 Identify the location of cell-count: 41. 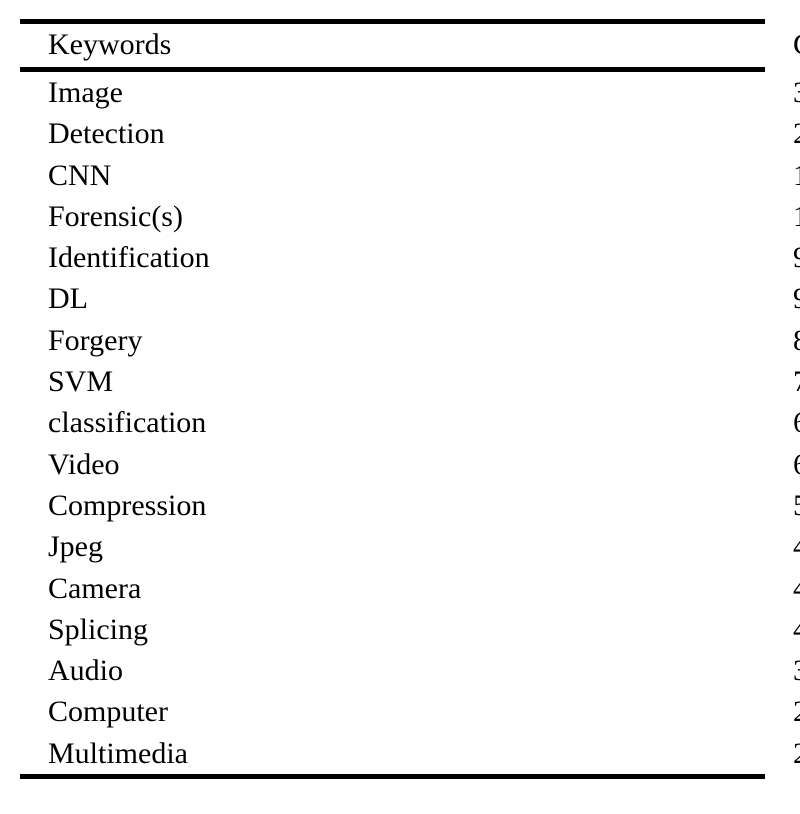
(596, 629).